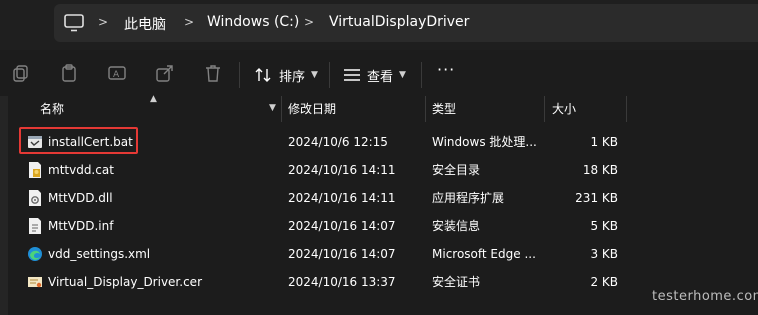  I want to click on column-header-row: ▲ 名称 ▼ 修改日期 类型 大小, so click(379, 108).